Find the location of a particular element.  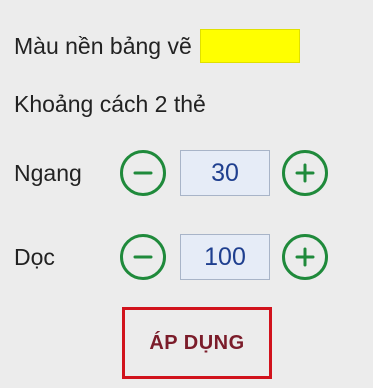

vertical-spacing-value: 100 is located at coordinates (225, 257).